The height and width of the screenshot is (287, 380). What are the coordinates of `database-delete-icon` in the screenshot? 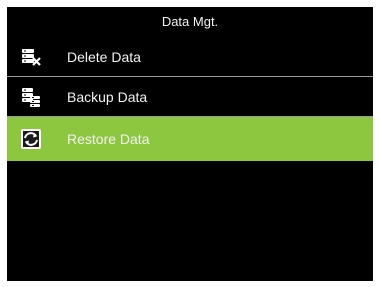 It's located at (31, 57).